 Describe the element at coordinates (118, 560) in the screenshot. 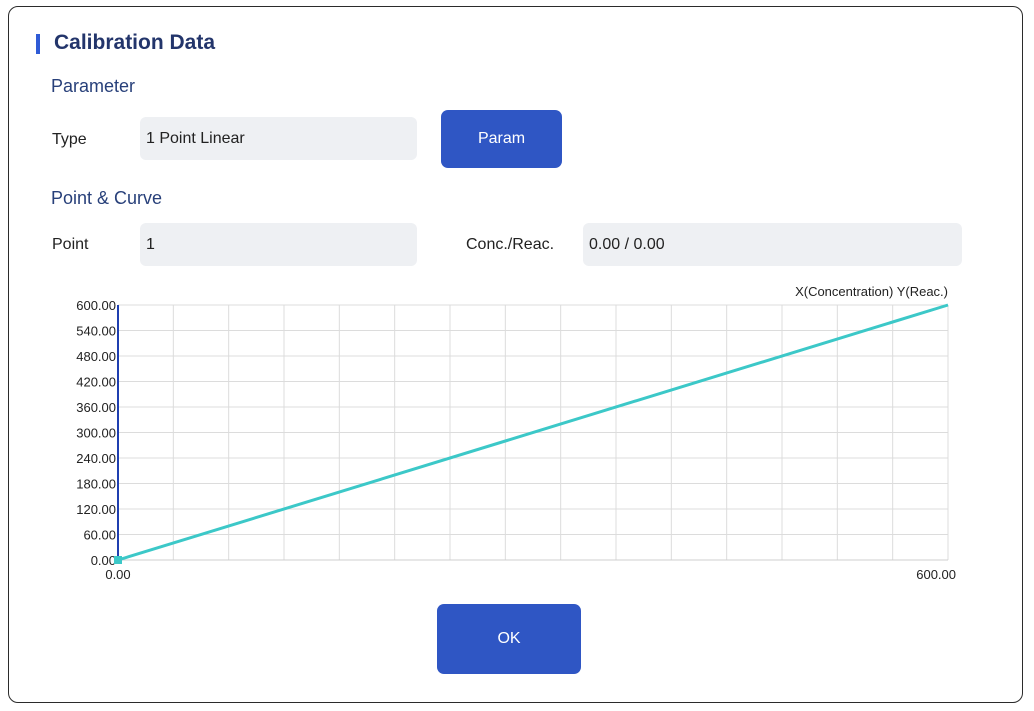

I see `calibration-point-marker` at that location.